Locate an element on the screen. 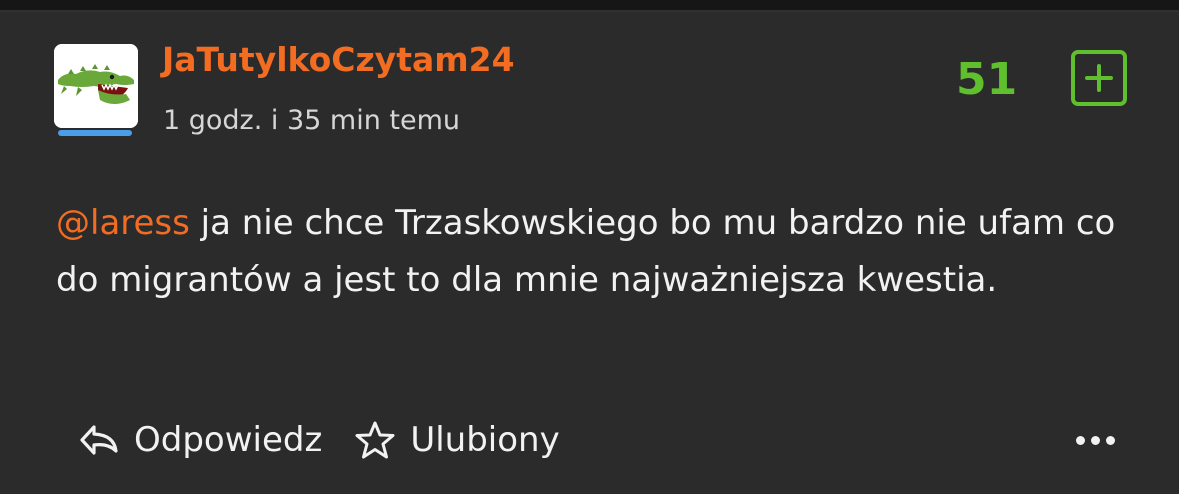  reply-button: Odpowiedz is located at coordinates (200, 440).